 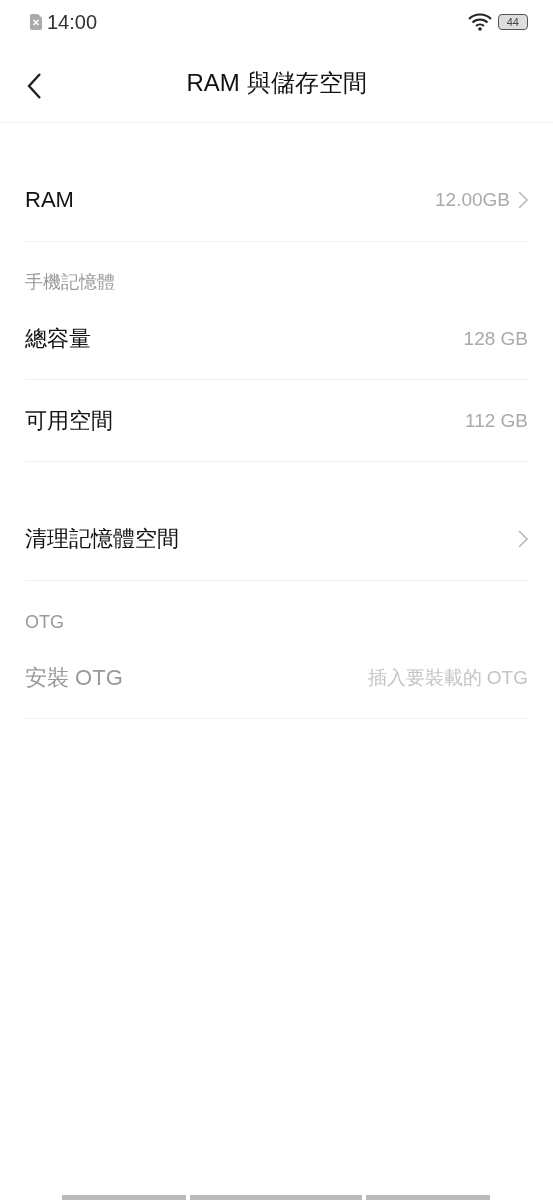 What do you see at coordinates (44, 622) in the screenshot?
I see `section-title: OTG` at bounding box center [44, 622].